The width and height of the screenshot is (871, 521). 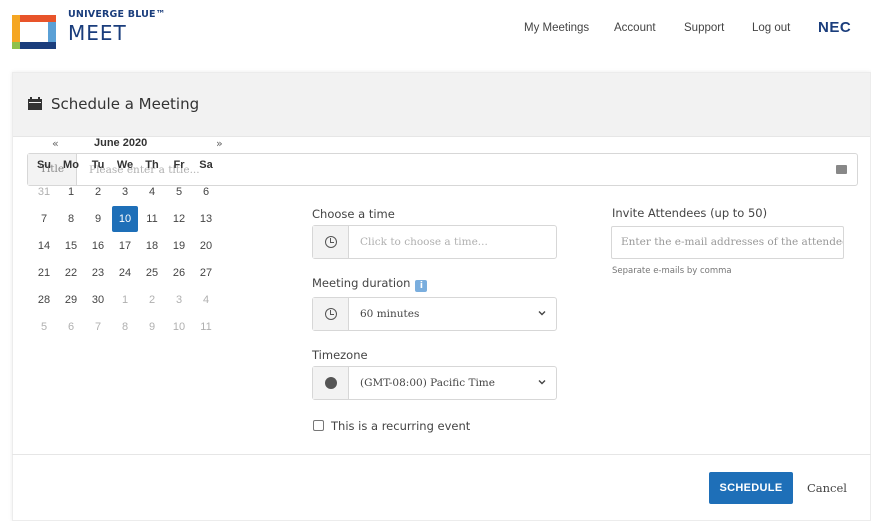 I want to click on info-icon: i, so click(x=421, y=286).